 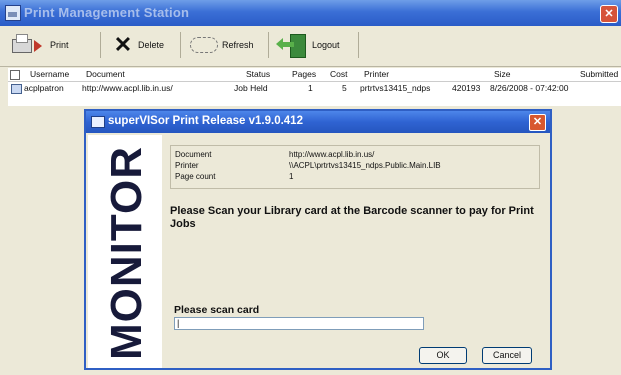 I want to click on select-all-checkbox, so click(x=15, y=75).